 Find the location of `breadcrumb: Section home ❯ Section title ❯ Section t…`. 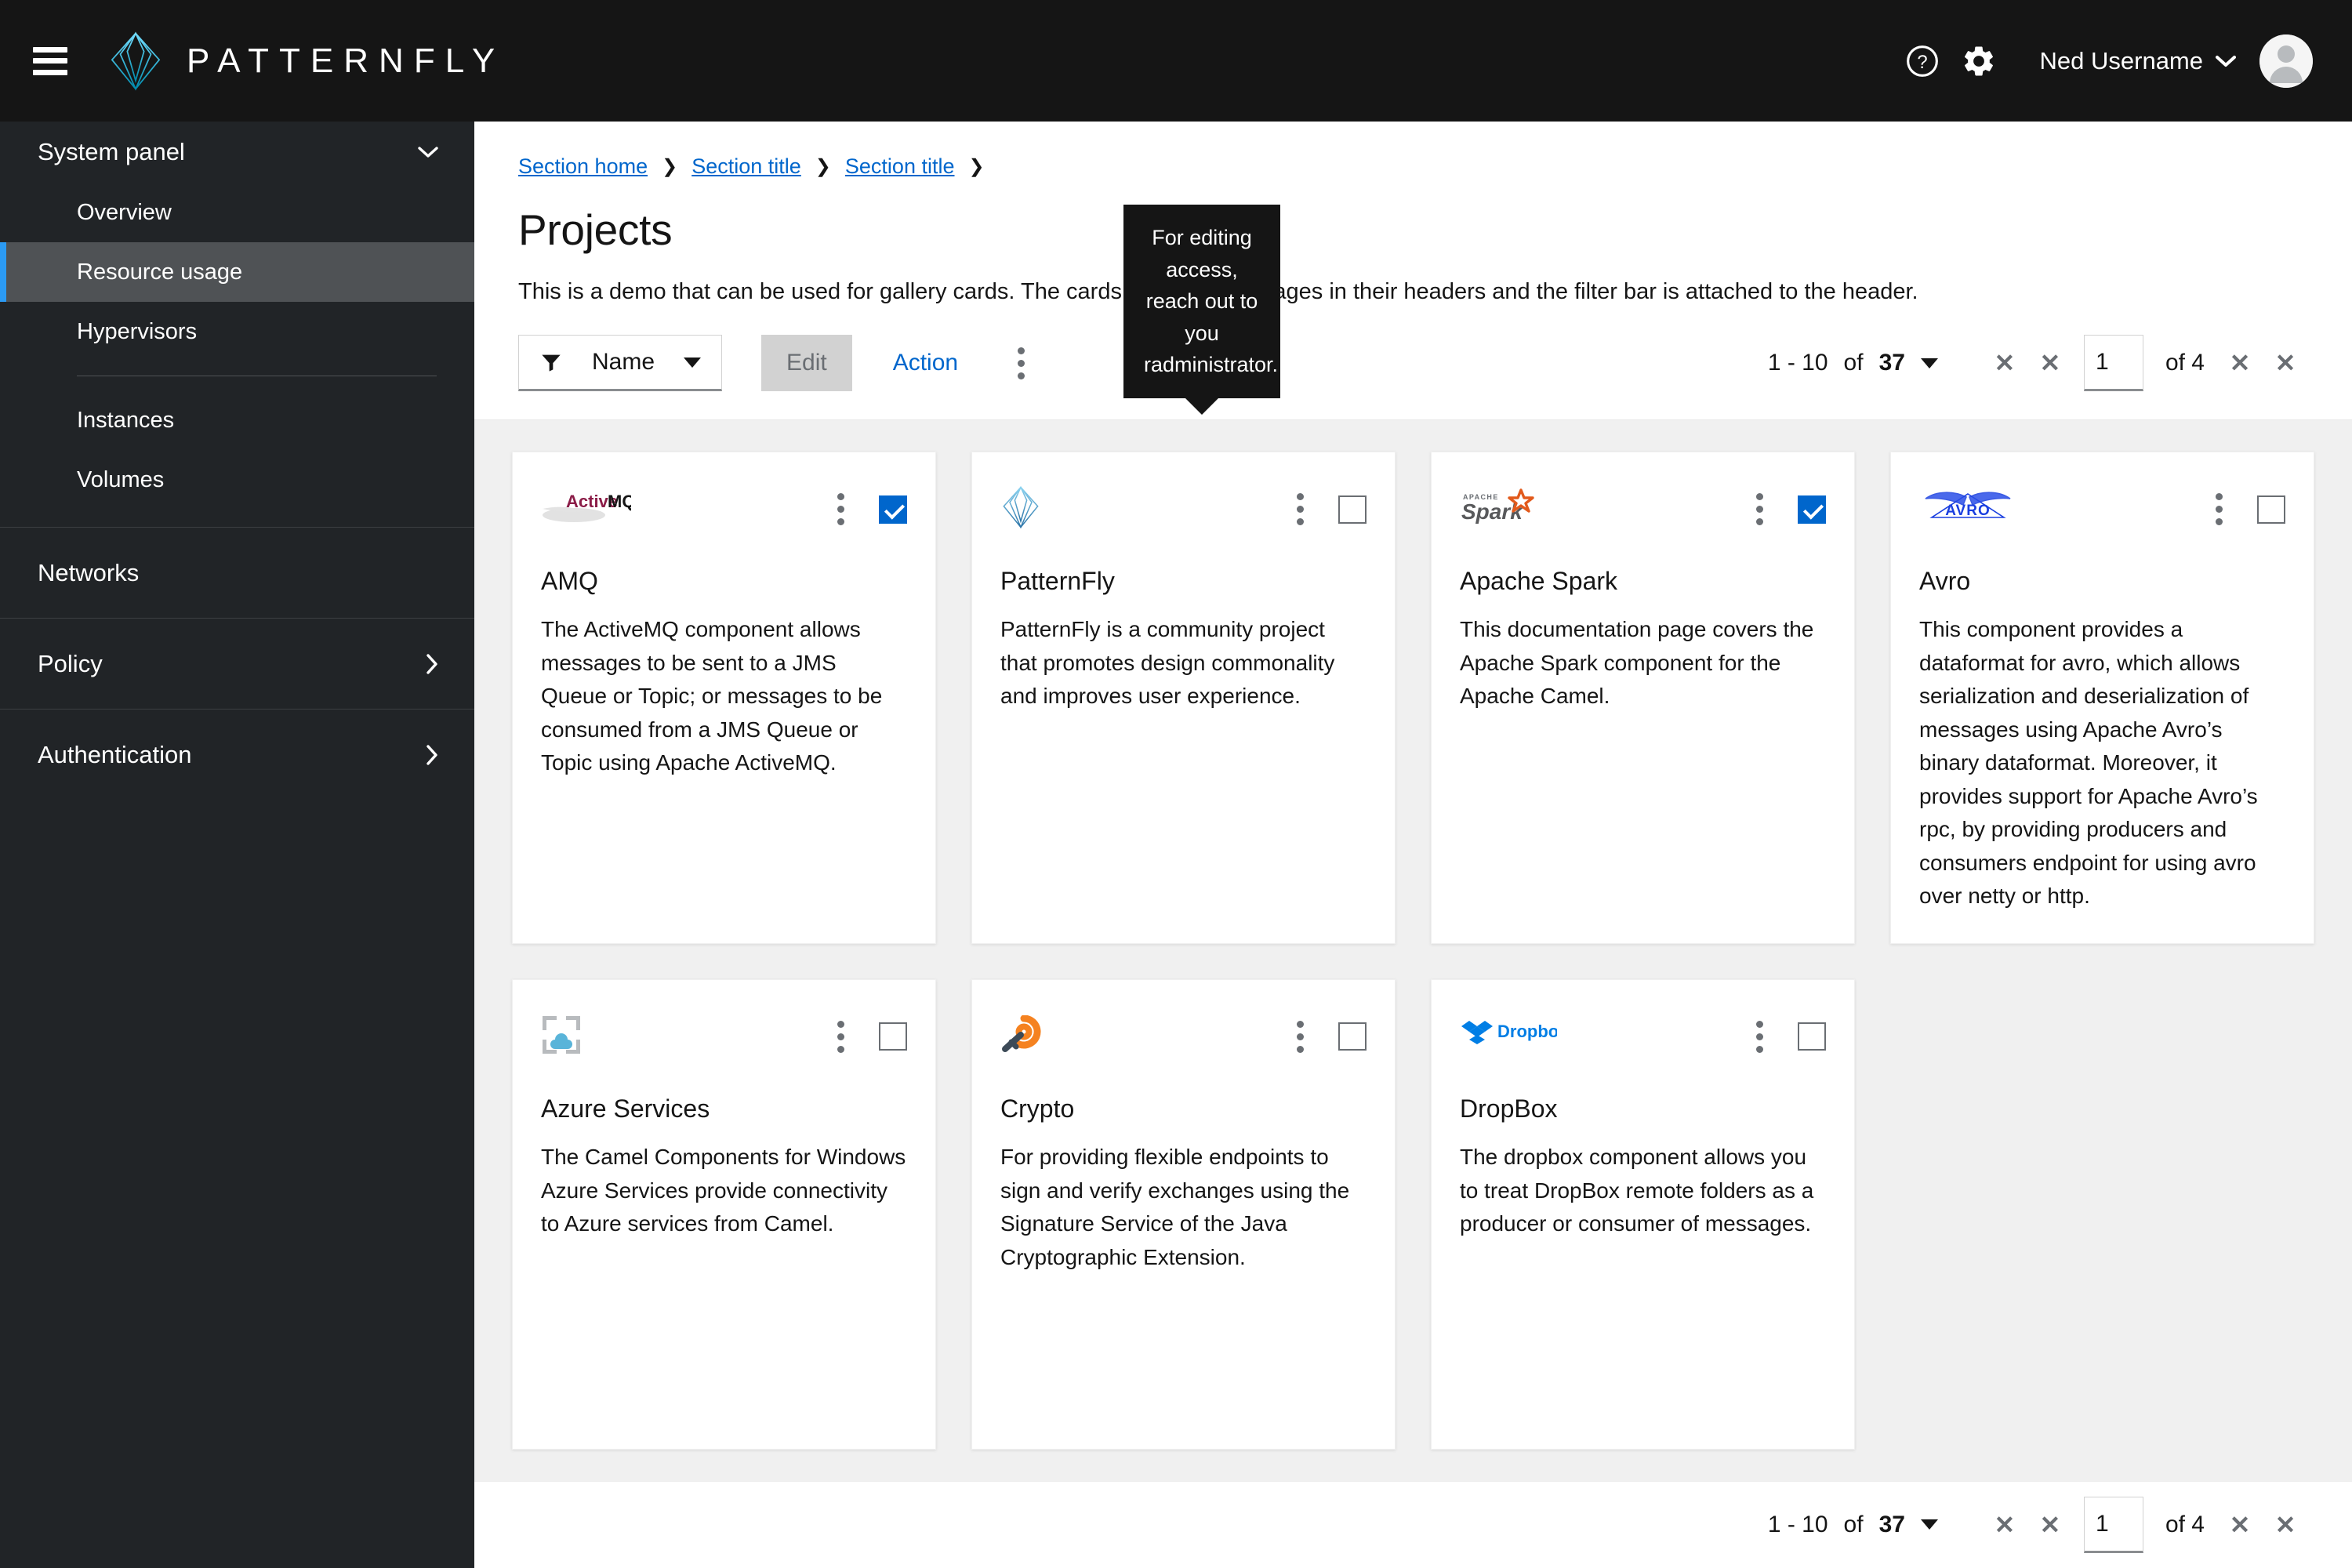

breadcrumb: Section home ❯ Section title ❯ Section t… is located at coordinates (1413, 166).